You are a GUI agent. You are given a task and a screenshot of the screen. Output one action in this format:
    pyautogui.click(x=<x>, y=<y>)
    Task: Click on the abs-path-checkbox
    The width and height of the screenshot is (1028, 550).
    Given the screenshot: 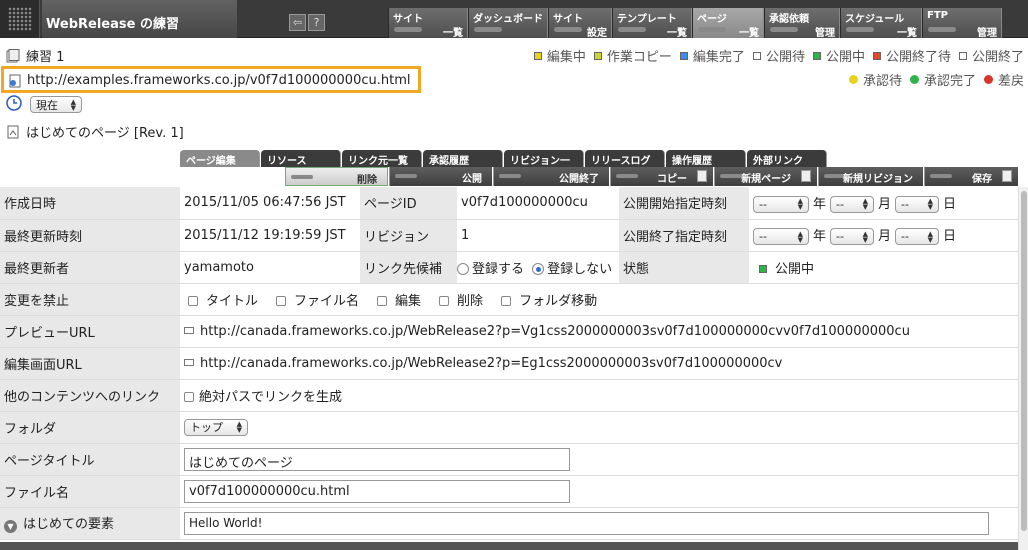 What is the action you would take?
    pyautogui.click(x=189, y=396)
    